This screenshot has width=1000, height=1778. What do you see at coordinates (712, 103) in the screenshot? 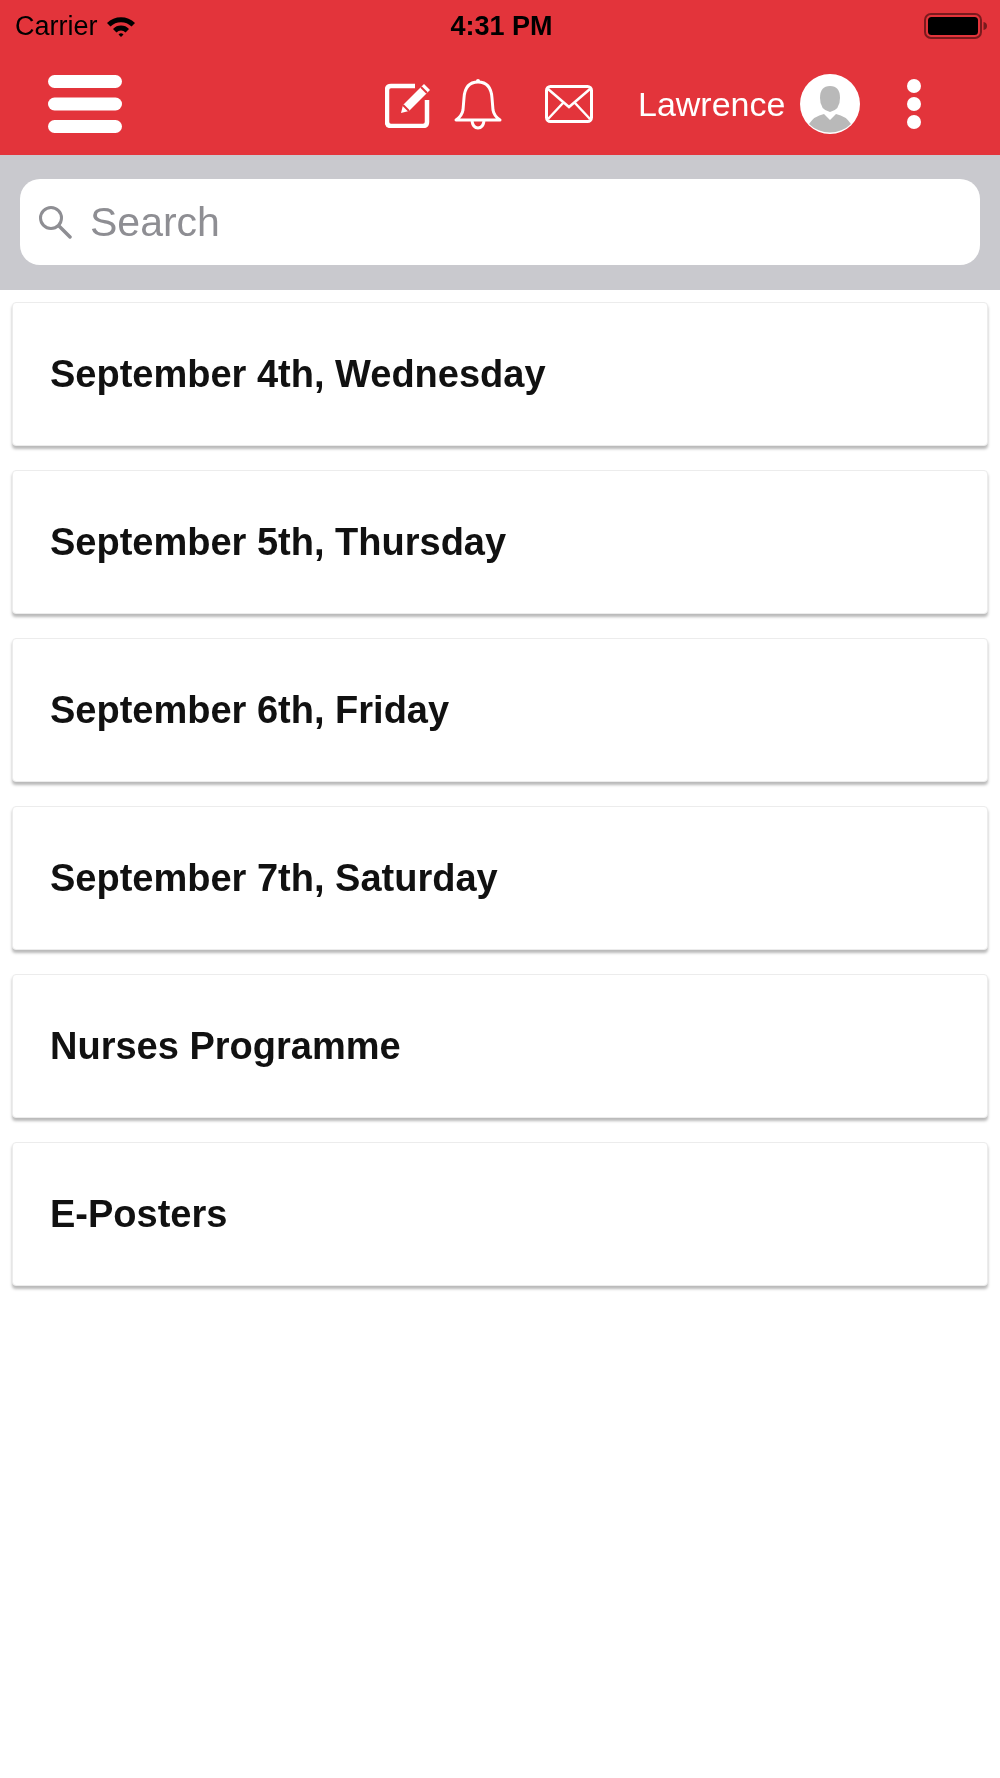
I see `user-name: Lawrence` at bounding box center [712, 103].